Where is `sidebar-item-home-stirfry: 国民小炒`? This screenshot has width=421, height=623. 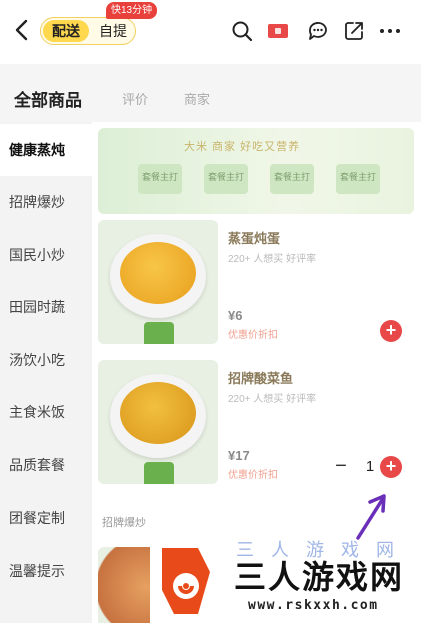 sidebar-item-home-stirfry: 国民小炒 is located at coordinates (46, 255).